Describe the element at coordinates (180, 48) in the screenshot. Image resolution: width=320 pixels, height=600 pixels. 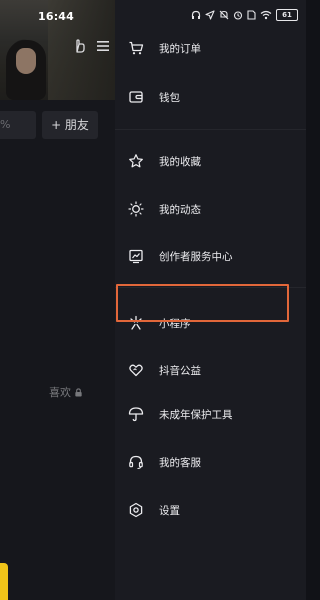
I see `menu-item-label: 我的订单` at that location.